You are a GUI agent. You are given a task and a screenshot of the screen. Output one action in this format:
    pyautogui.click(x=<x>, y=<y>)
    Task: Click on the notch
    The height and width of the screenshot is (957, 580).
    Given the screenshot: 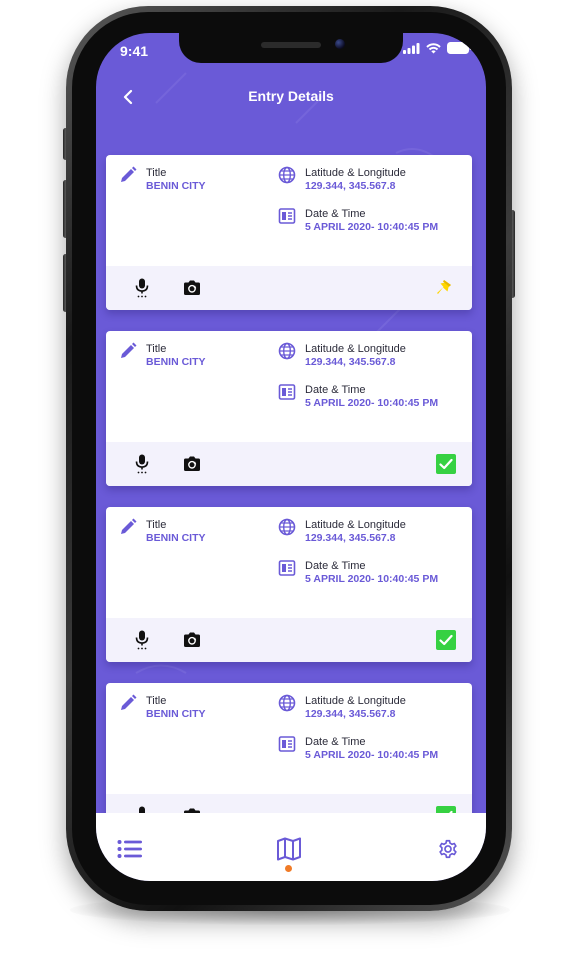 What is the action you would take?
    pyautogui.click(x=291, y=48)
    